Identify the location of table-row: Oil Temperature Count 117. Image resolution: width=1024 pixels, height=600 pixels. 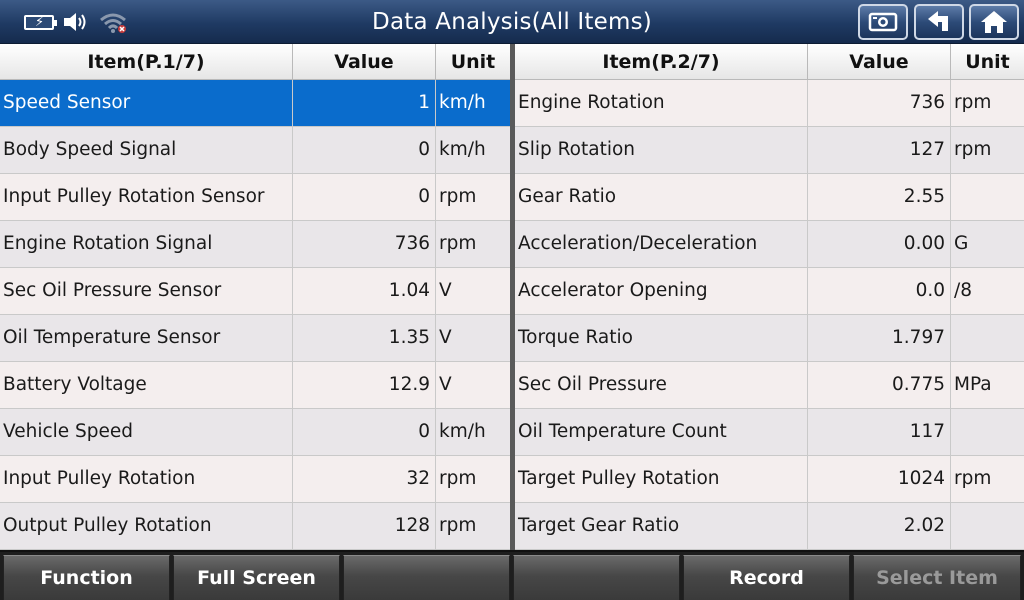
(769, 432).